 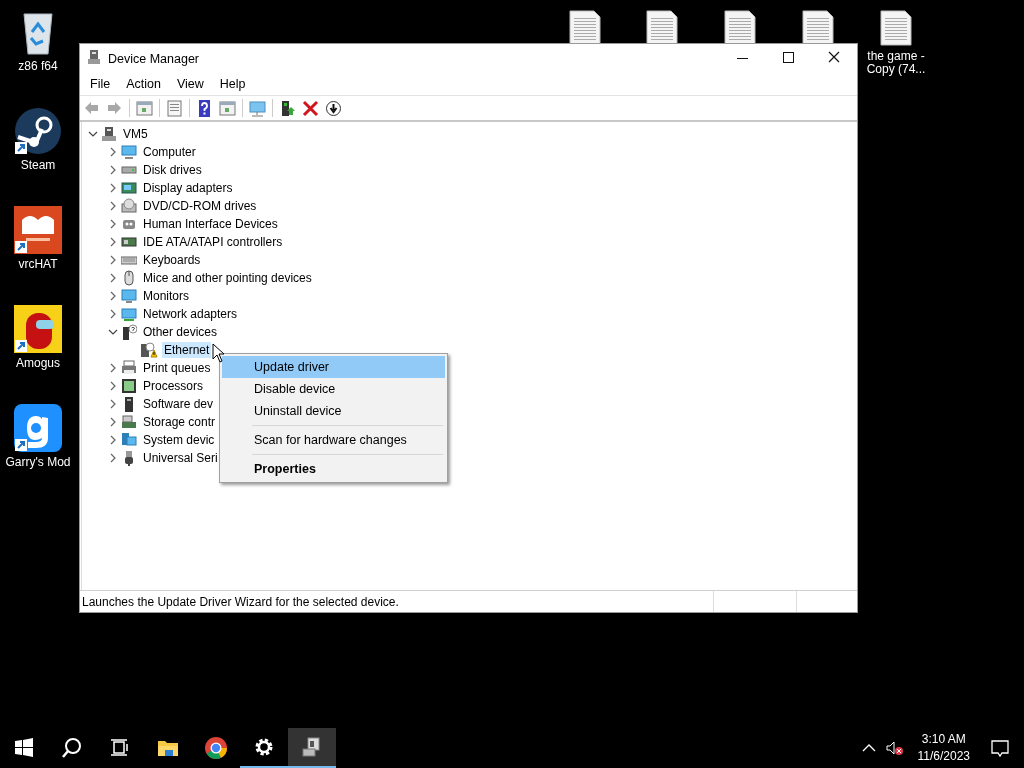 I want to click on icon-label: z86 f64, so click(x=38, y=66).